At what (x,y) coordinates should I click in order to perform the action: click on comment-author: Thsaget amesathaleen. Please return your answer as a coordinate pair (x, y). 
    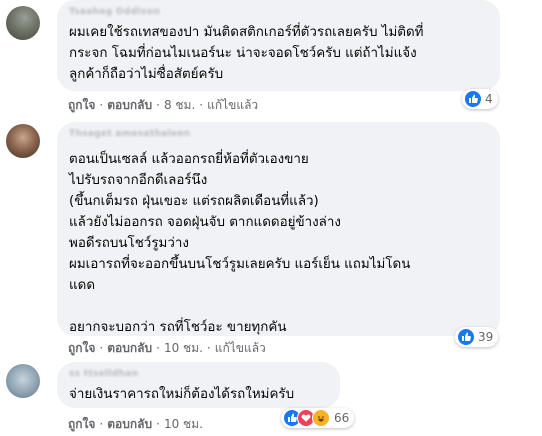
    Looking at the image, I should click on (129, 134).